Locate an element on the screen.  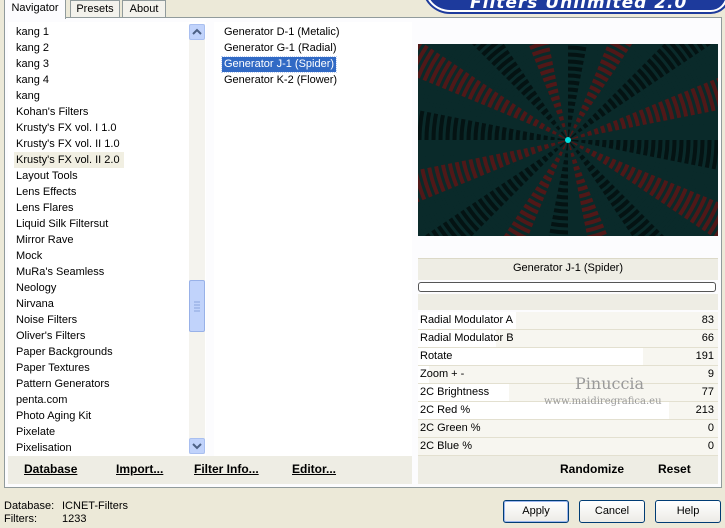
param-slider: Rotate 191 is located at coordinates (568, 357).